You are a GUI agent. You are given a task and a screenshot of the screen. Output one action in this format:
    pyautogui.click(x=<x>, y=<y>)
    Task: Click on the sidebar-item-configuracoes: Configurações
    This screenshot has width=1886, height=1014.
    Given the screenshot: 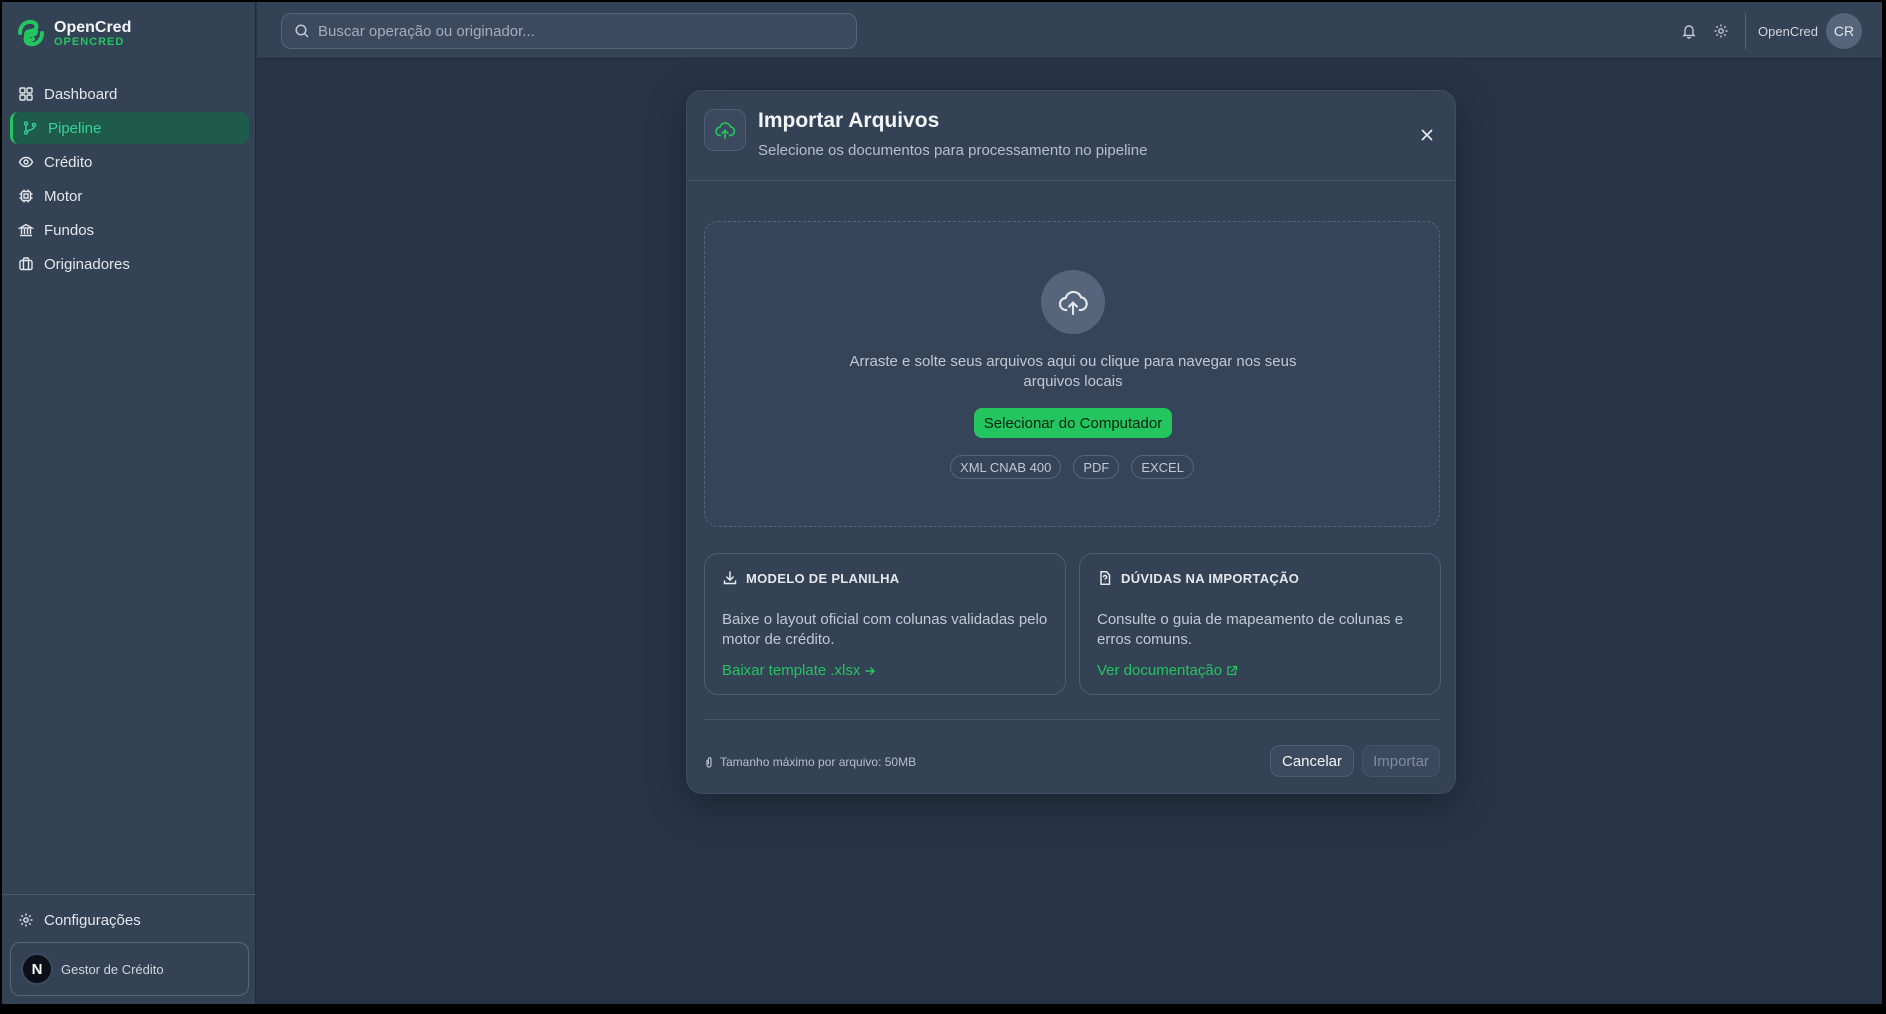 What is the action you would take?
    pyautogui.click(x=129, y=920)
    